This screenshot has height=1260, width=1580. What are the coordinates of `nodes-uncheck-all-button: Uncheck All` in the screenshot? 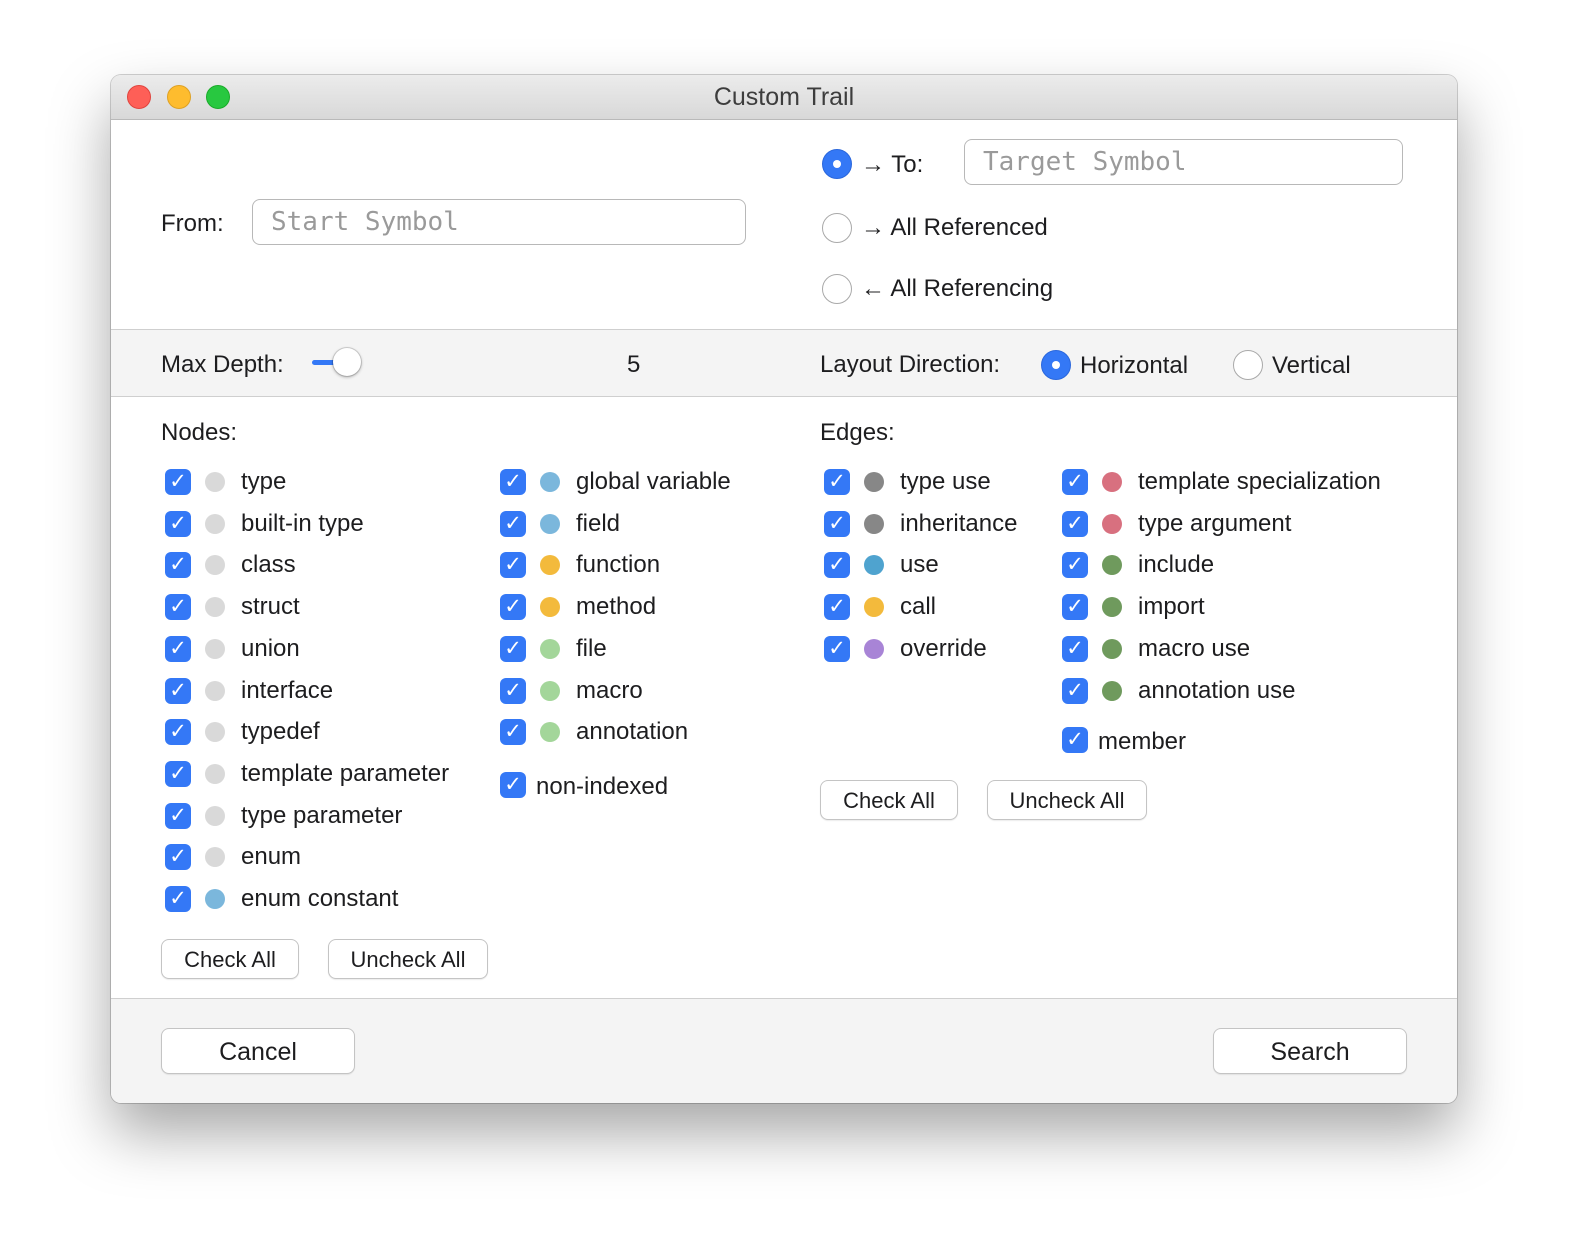 It's located at (408, 959).